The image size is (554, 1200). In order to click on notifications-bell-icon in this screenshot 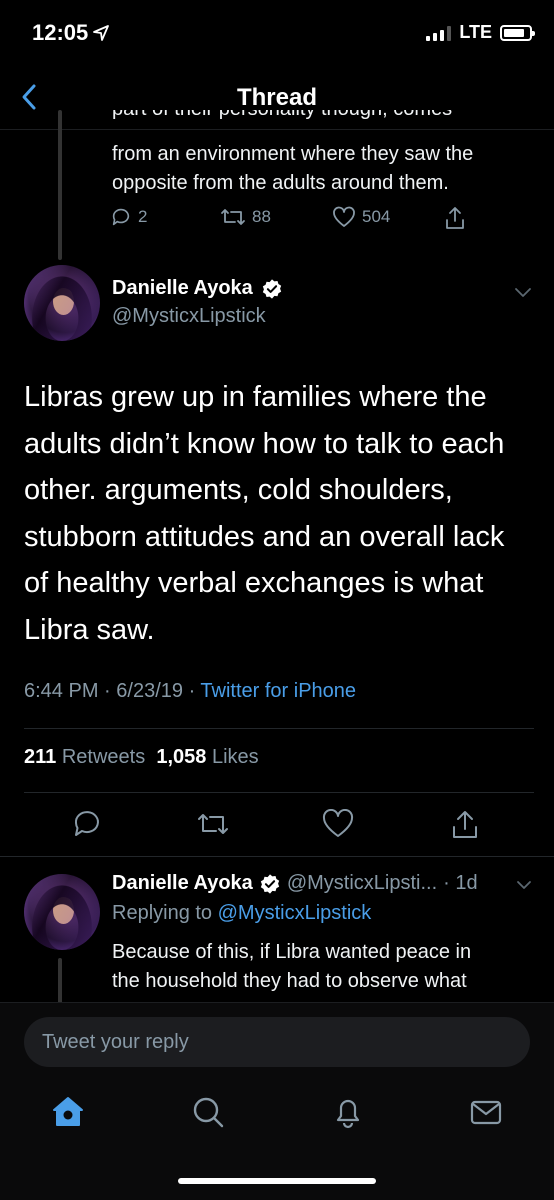, I will do `click(348, 1112)`.